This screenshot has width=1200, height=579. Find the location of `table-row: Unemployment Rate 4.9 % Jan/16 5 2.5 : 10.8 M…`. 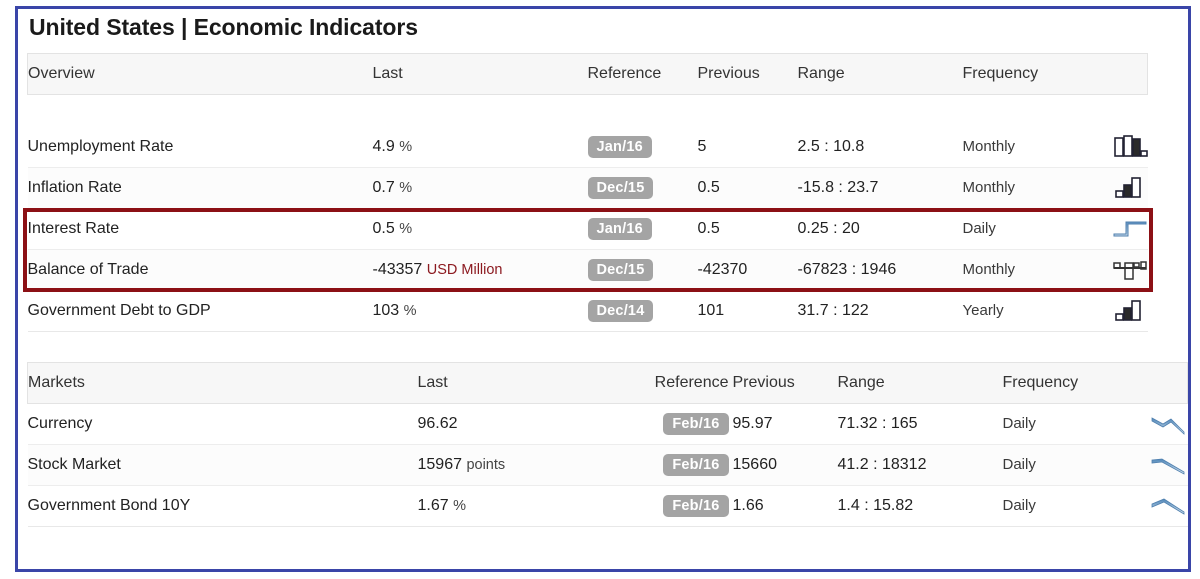

table-row: Unemployment Rate 4.9 % Jan/16 5 2.5 : 10.8 M… is located at coordinates (587, 147).